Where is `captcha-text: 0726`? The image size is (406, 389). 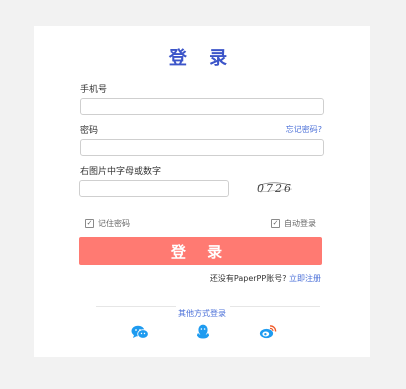 captcha-text: 0726 is located at coordinates (275, 188).